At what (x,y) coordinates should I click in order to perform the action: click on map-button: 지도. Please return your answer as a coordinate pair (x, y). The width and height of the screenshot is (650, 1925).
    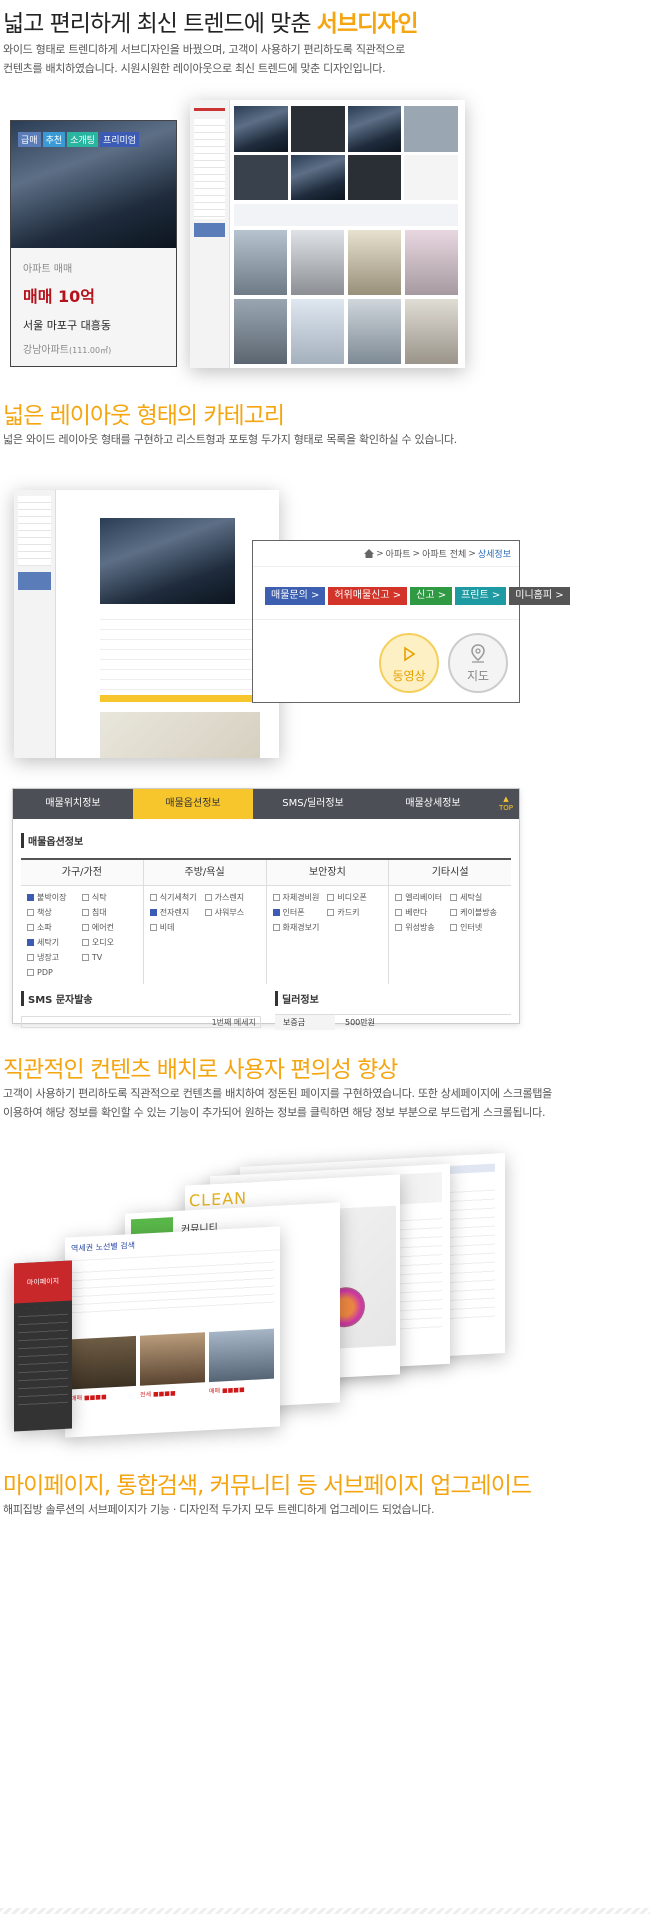
    Looking at the image, I should click on (478, 663).